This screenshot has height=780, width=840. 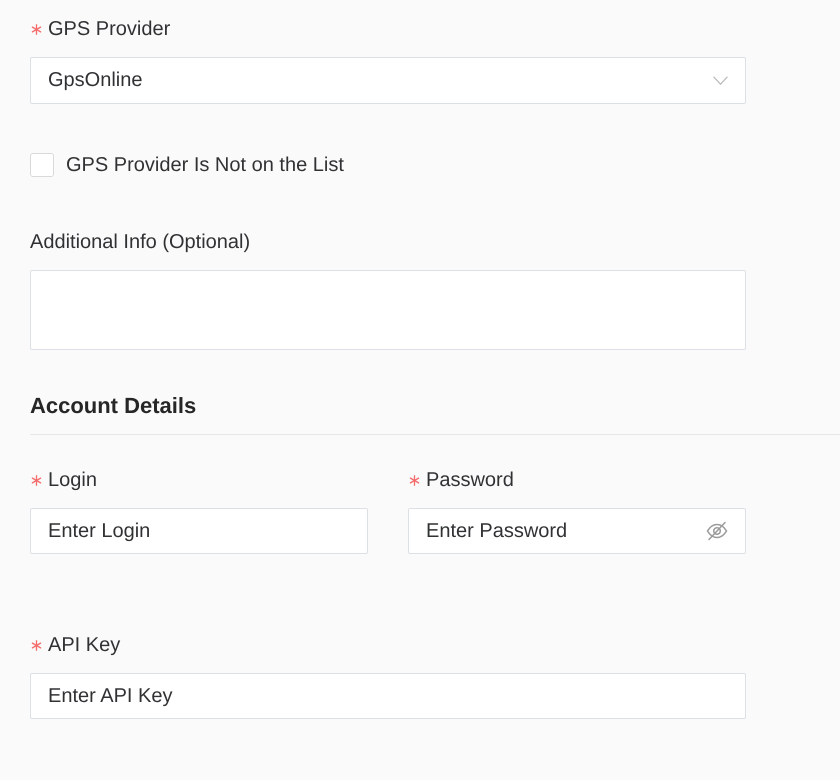 I want to click on field-label: API Key, so click(x=84, y=645).